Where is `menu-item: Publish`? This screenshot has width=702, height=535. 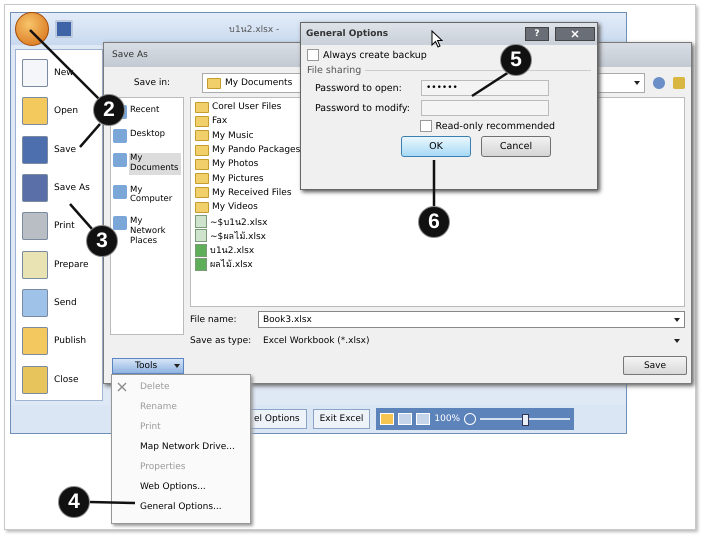 menu-item: Publish is located at coordinates (51, 341).